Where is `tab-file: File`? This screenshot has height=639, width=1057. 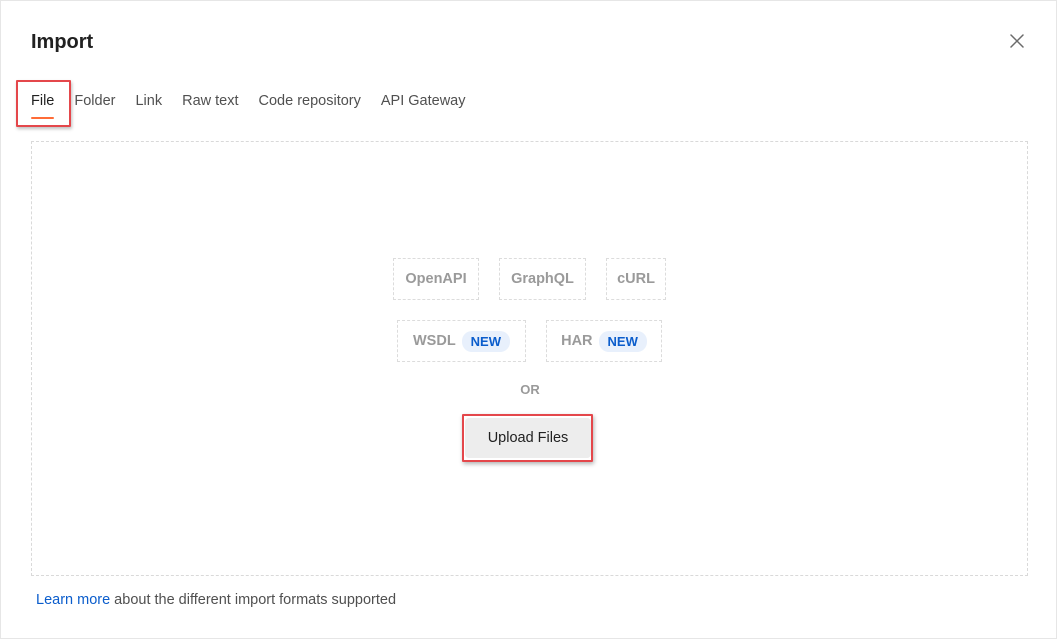
tab-file: File is located at coordinates (43, 104).